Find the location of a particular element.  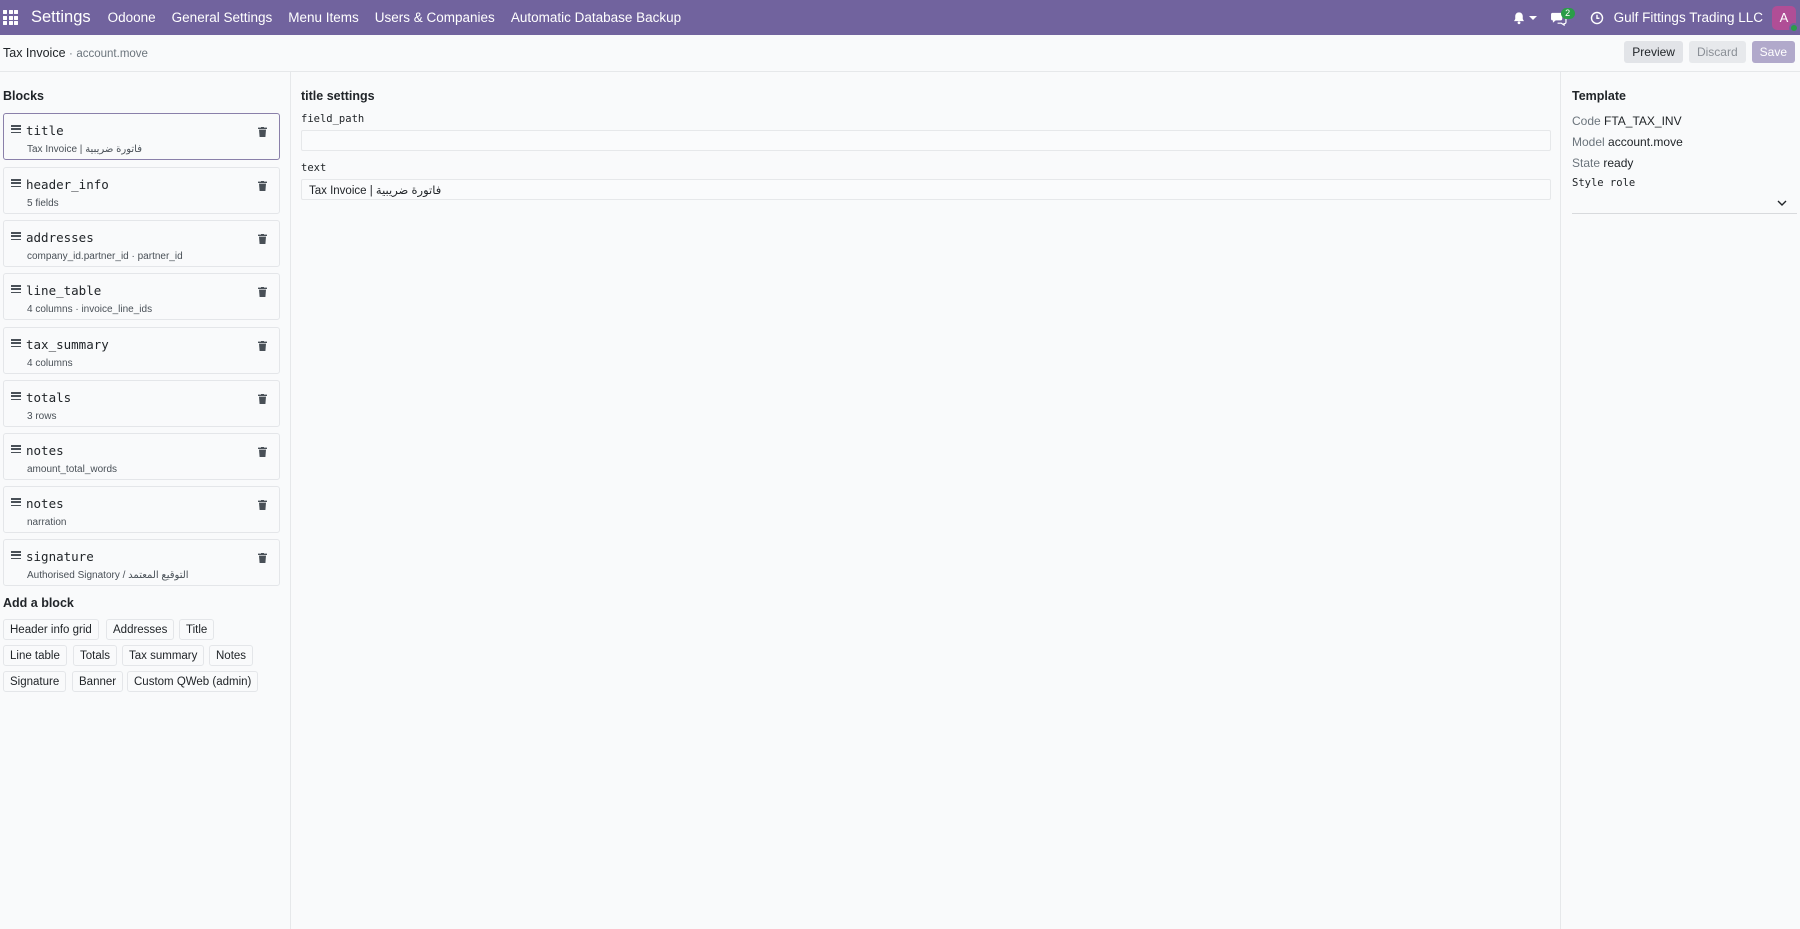

page-title: Tax Invoice is located at coordinates (34, 53).